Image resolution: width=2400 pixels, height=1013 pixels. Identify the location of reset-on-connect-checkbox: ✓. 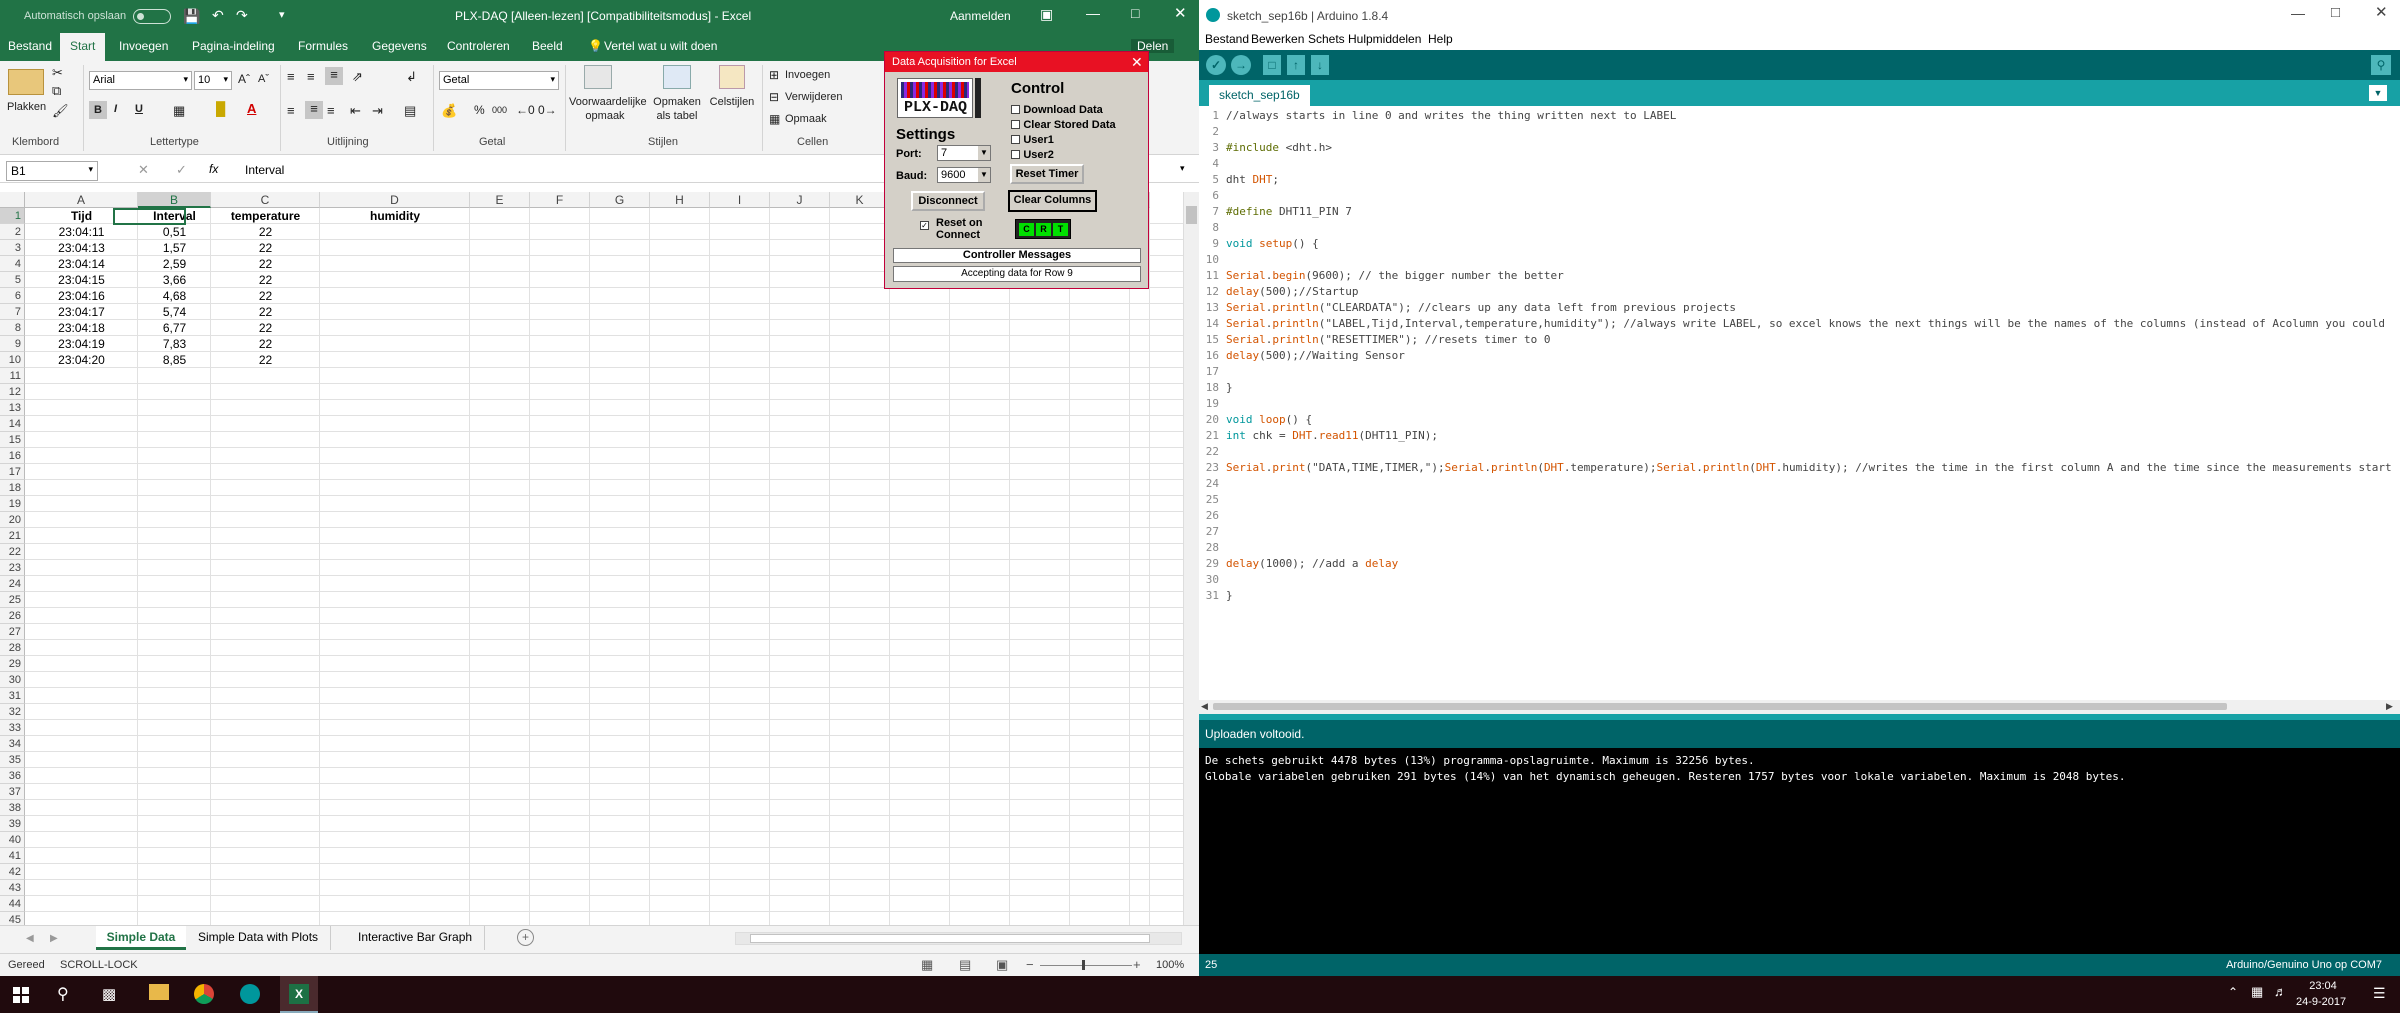
(924, 228).